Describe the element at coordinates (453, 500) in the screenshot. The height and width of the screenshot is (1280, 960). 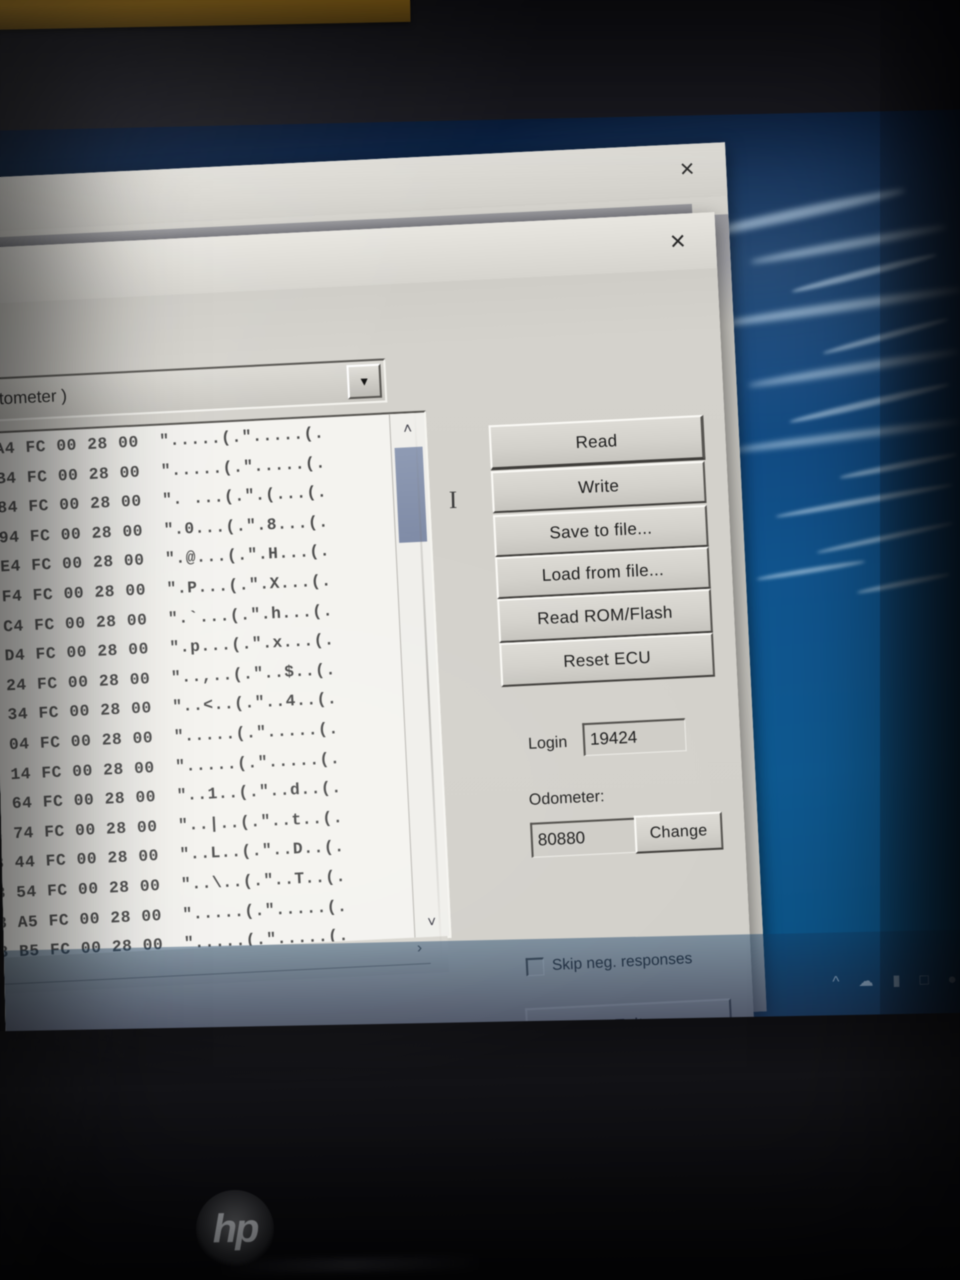
I see `text-cursor-icon: I` at that location.